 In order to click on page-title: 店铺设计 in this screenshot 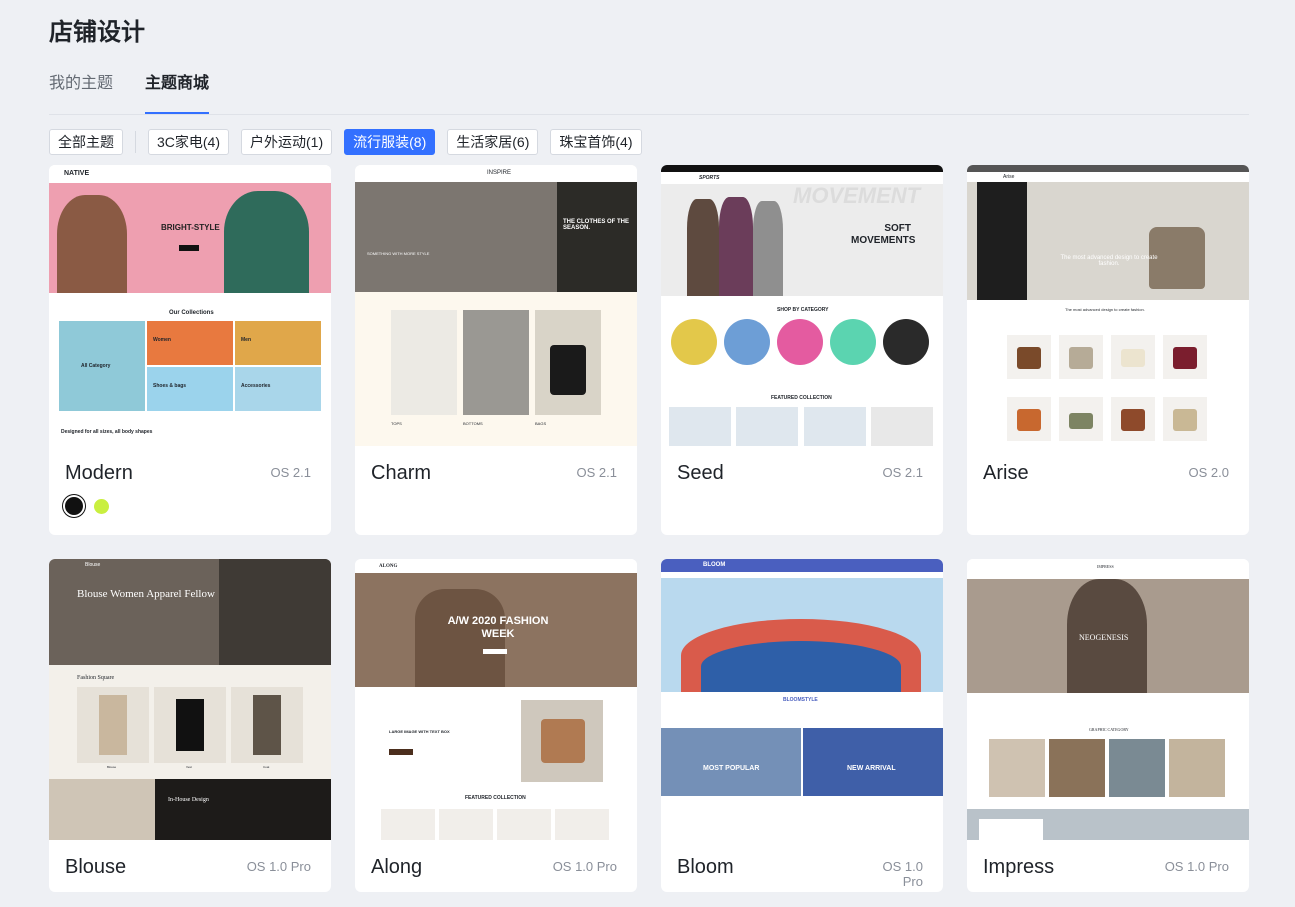, I will do `click(97, 32)`.